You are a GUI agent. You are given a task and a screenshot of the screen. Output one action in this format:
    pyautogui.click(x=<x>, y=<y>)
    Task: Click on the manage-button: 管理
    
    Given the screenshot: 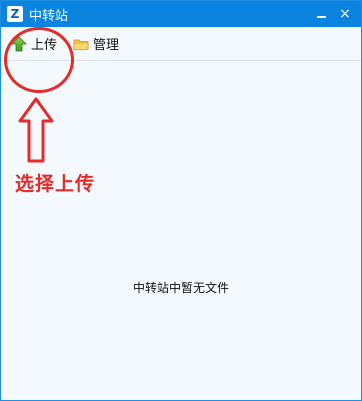 What is the action you would take?
    pyautogui.click(x=96, y=44)
    